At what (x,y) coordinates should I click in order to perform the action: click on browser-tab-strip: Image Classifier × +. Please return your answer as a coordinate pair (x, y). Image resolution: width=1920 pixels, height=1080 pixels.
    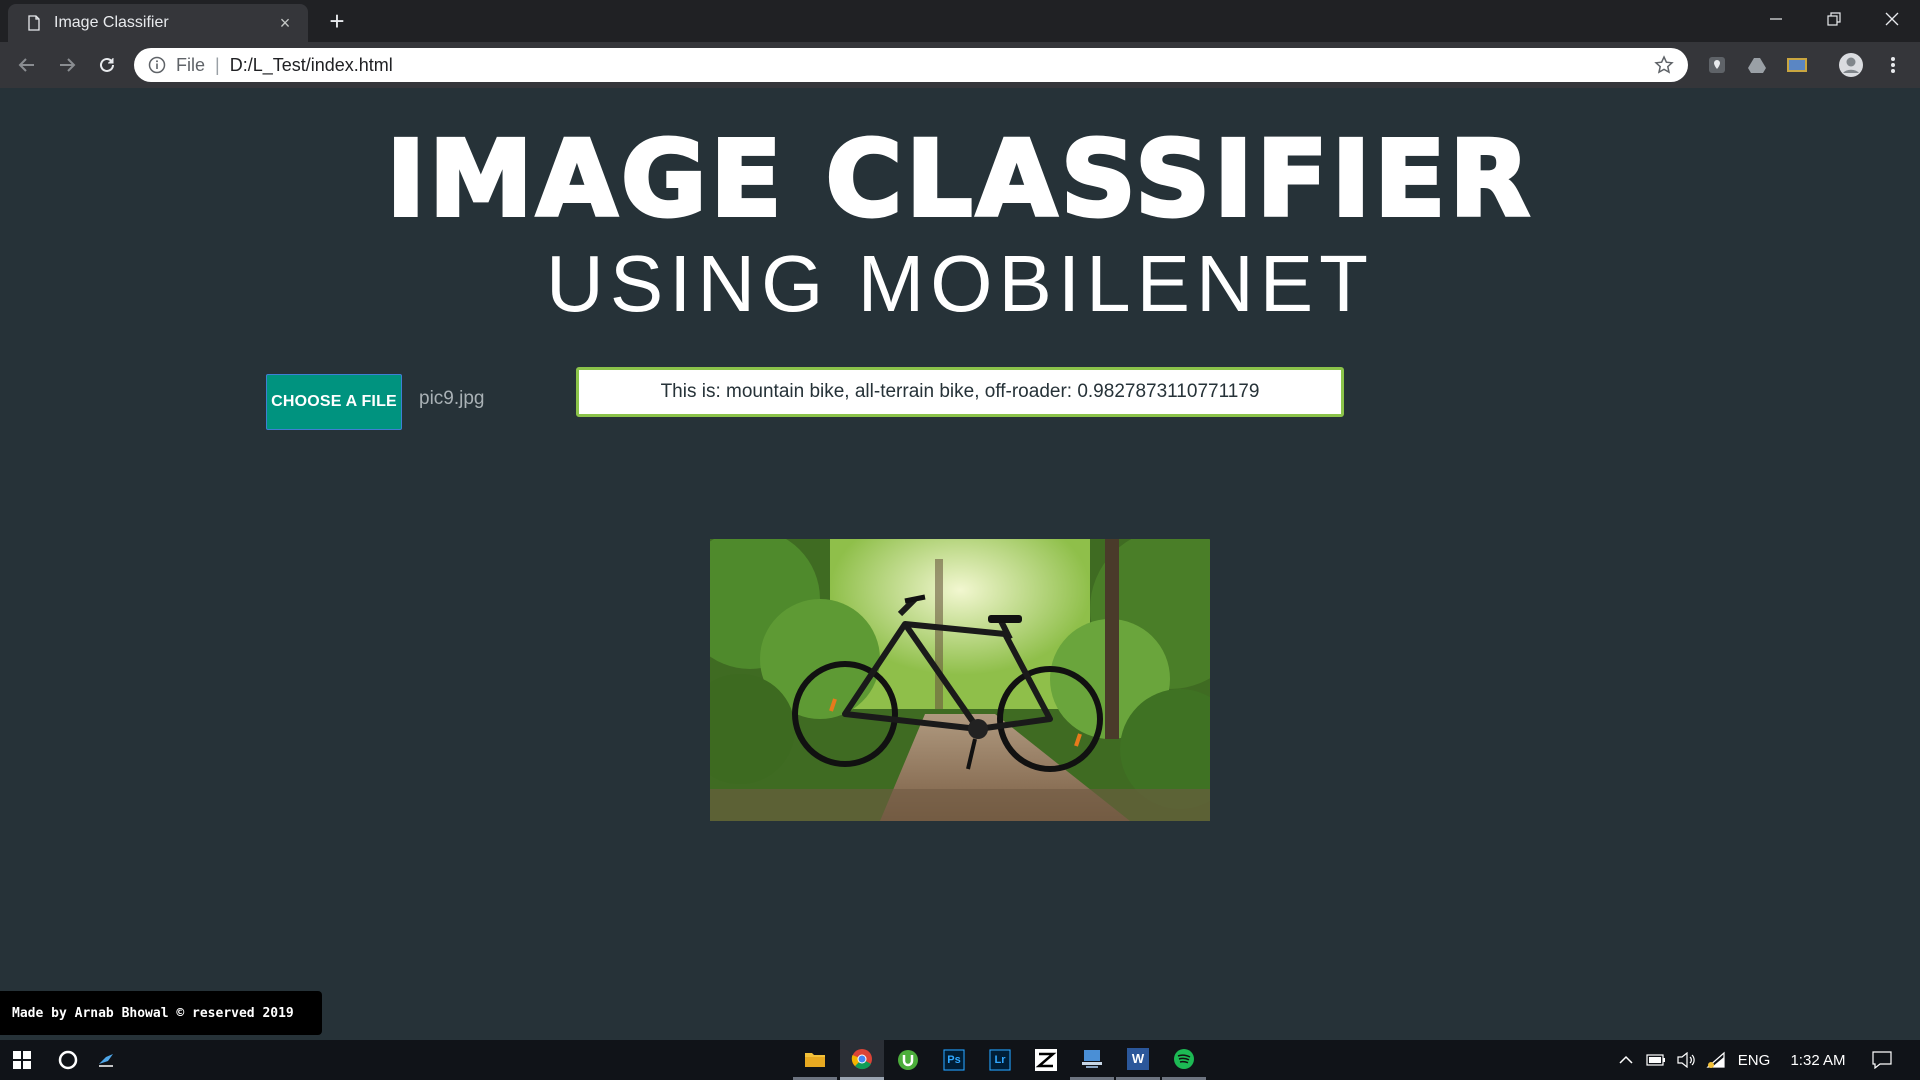
    Looking at the image, I should click on (960, 21).